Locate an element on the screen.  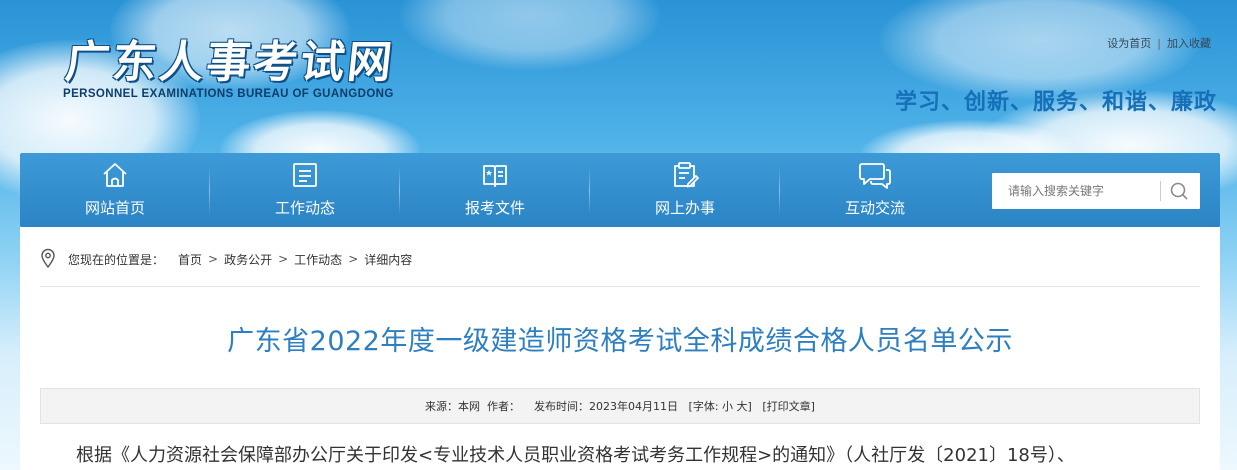
nav-label-exam-documents: 报考文件 is located at coordinates (494, 208).